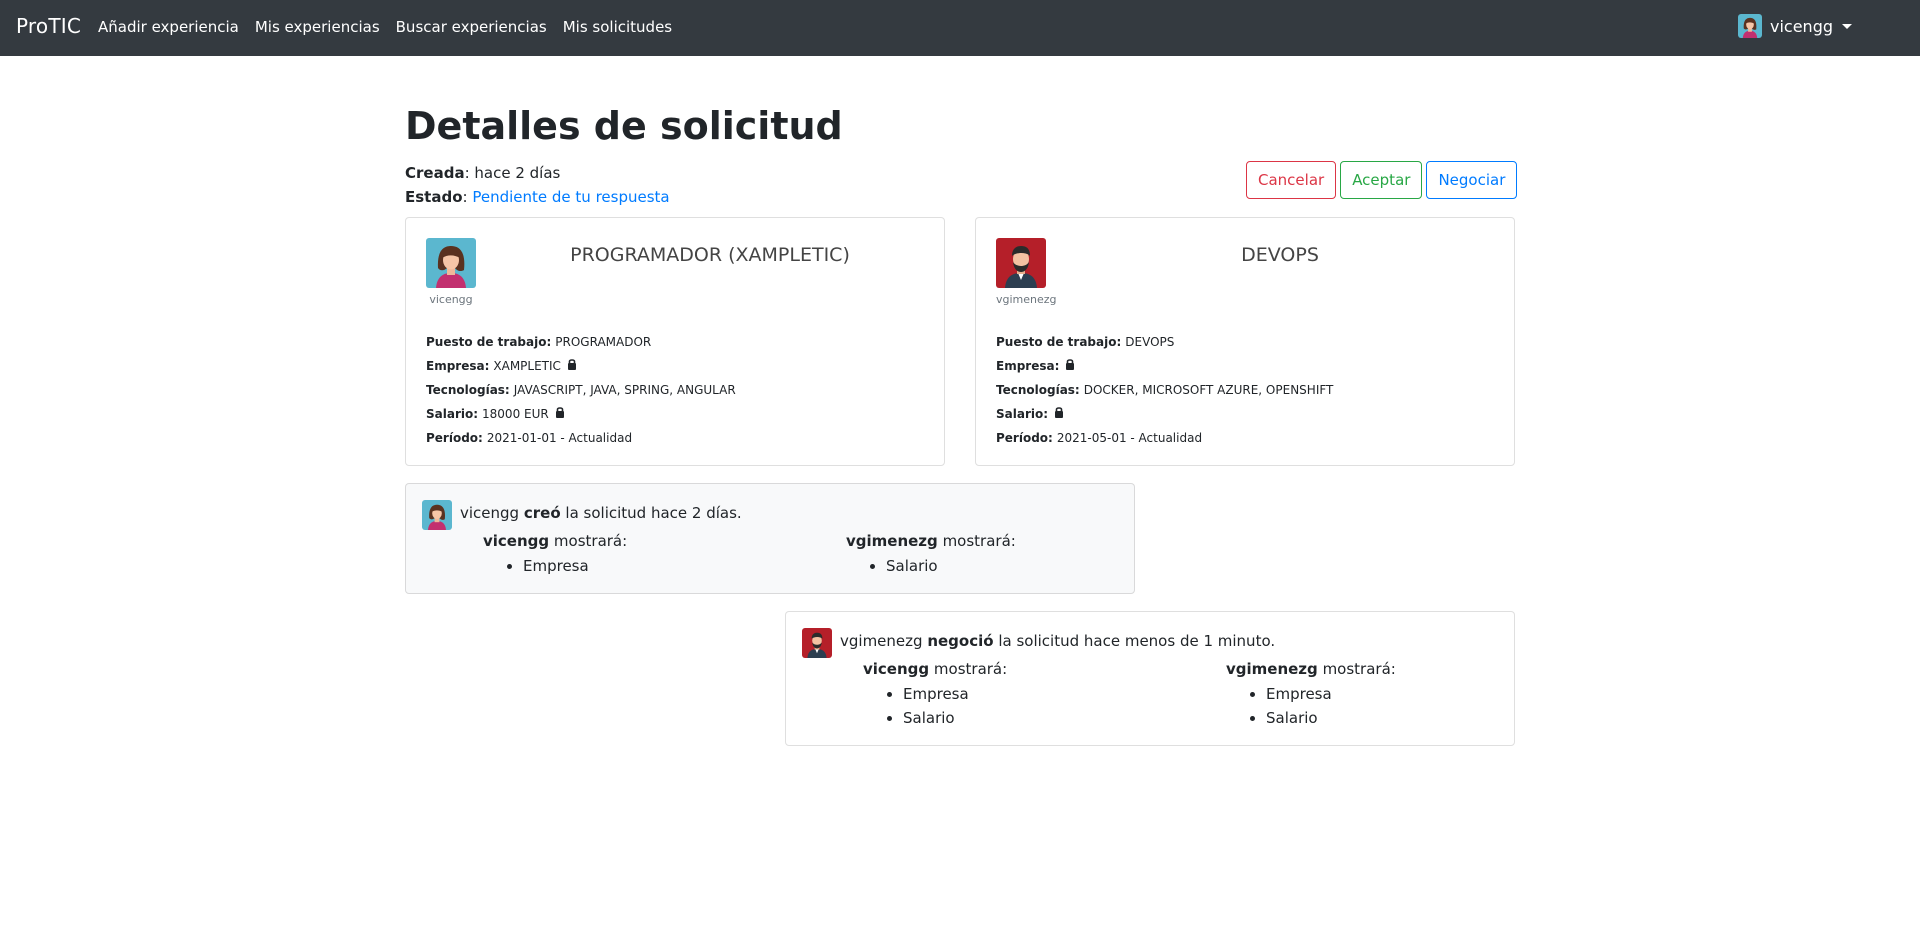 The width and height of the screenshot is (1920, 935). Describe the element at coordinates (317, 27) in the screenshot. I see `nav-link-my-experiences: Mis experiencias` at that location.